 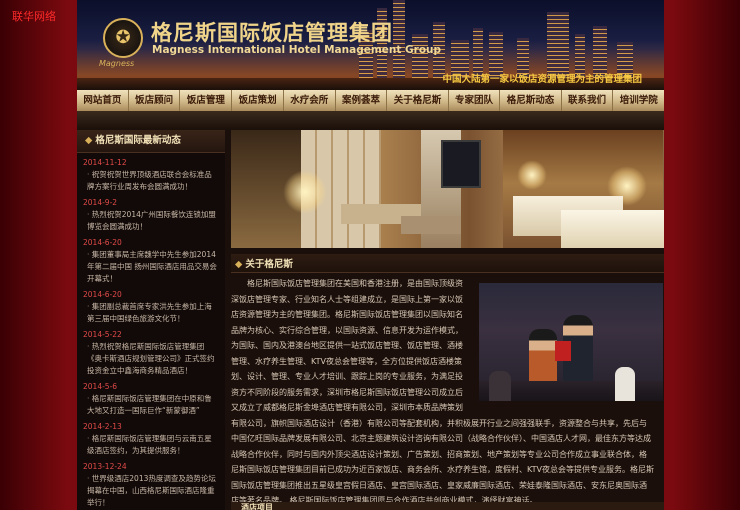 I want to click on news-link: · 世界级酒店2013热度调查及趋势论坛揭幕在中国，山西格尼斯国际酒店隆重举行！, so click(x=151, y=491).